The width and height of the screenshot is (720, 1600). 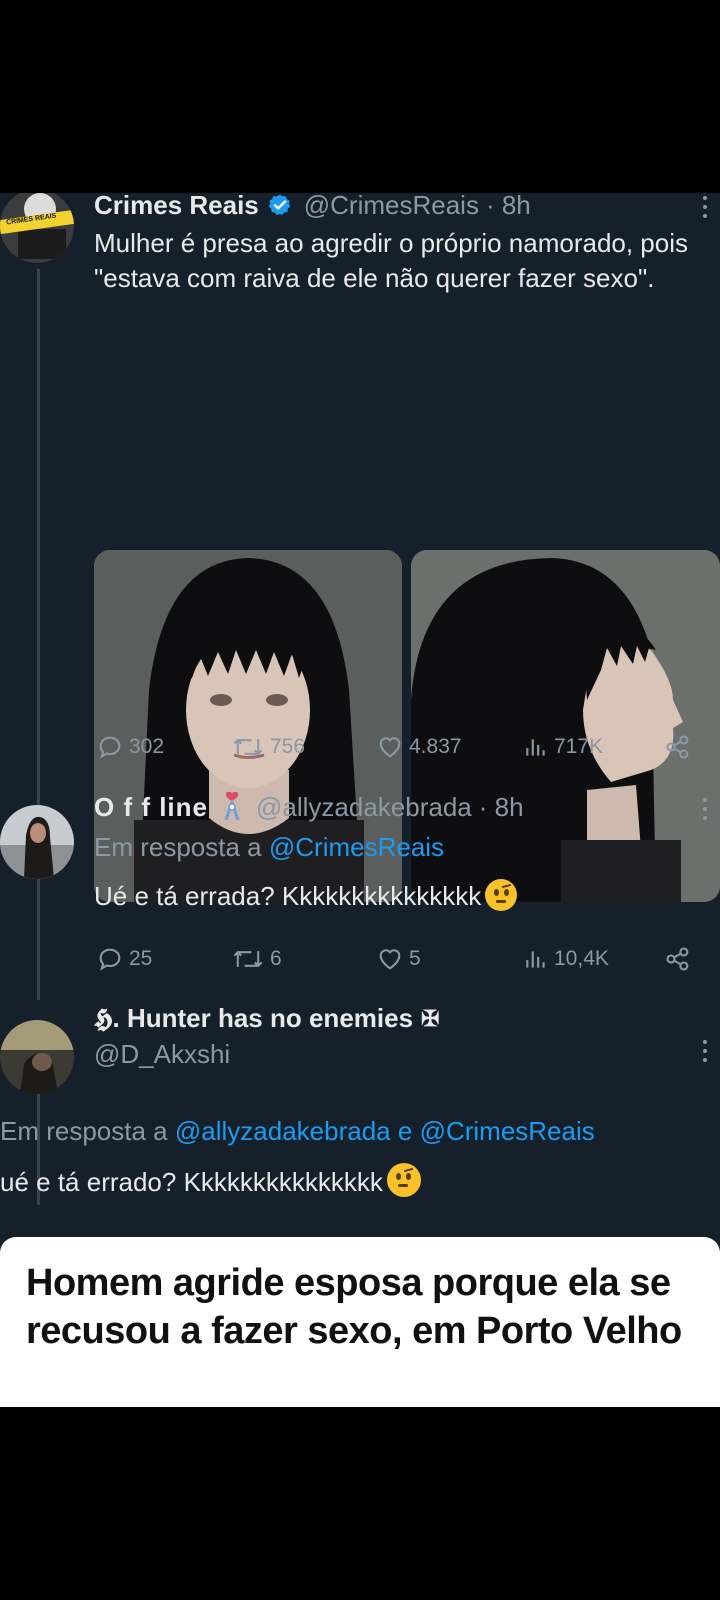 What do you see at coordinates (283, 1131) in the screenshot?
I see `reply2-mention-1: @allyzadakebrada` at bounding box center [283, 1131].